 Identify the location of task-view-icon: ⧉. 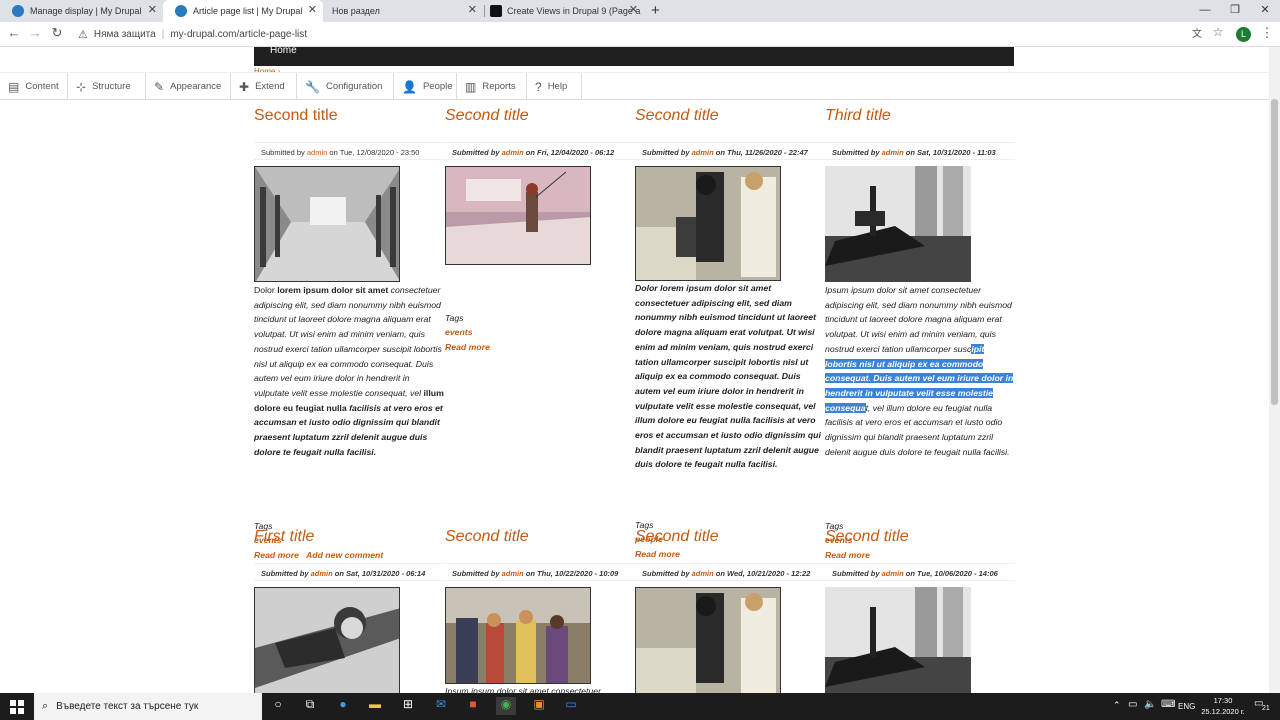
(310, 706).